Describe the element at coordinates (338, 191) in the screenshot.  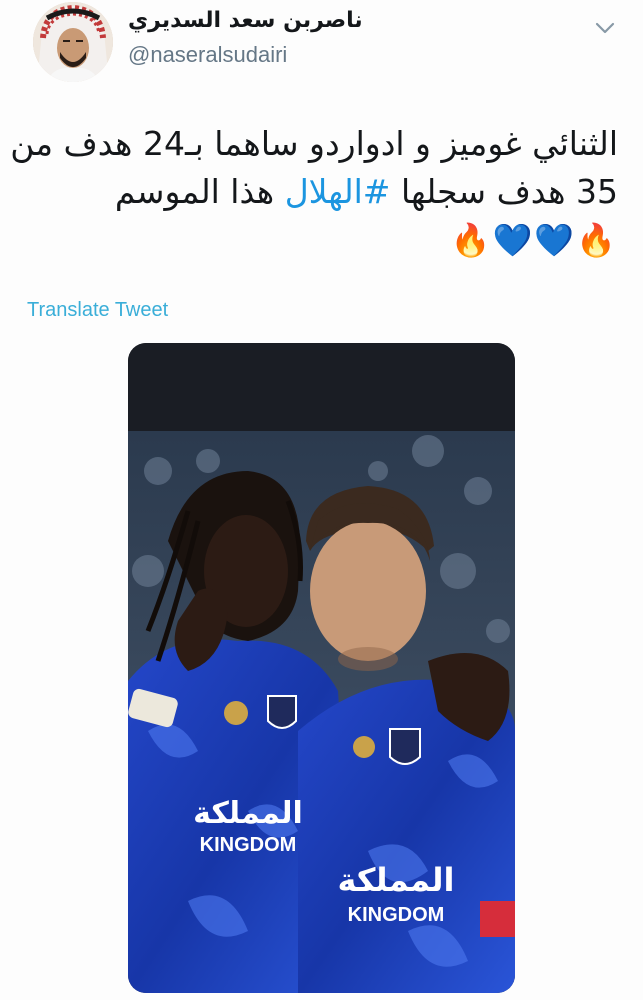
I see `hashtag-link: #الهلال` at that location.